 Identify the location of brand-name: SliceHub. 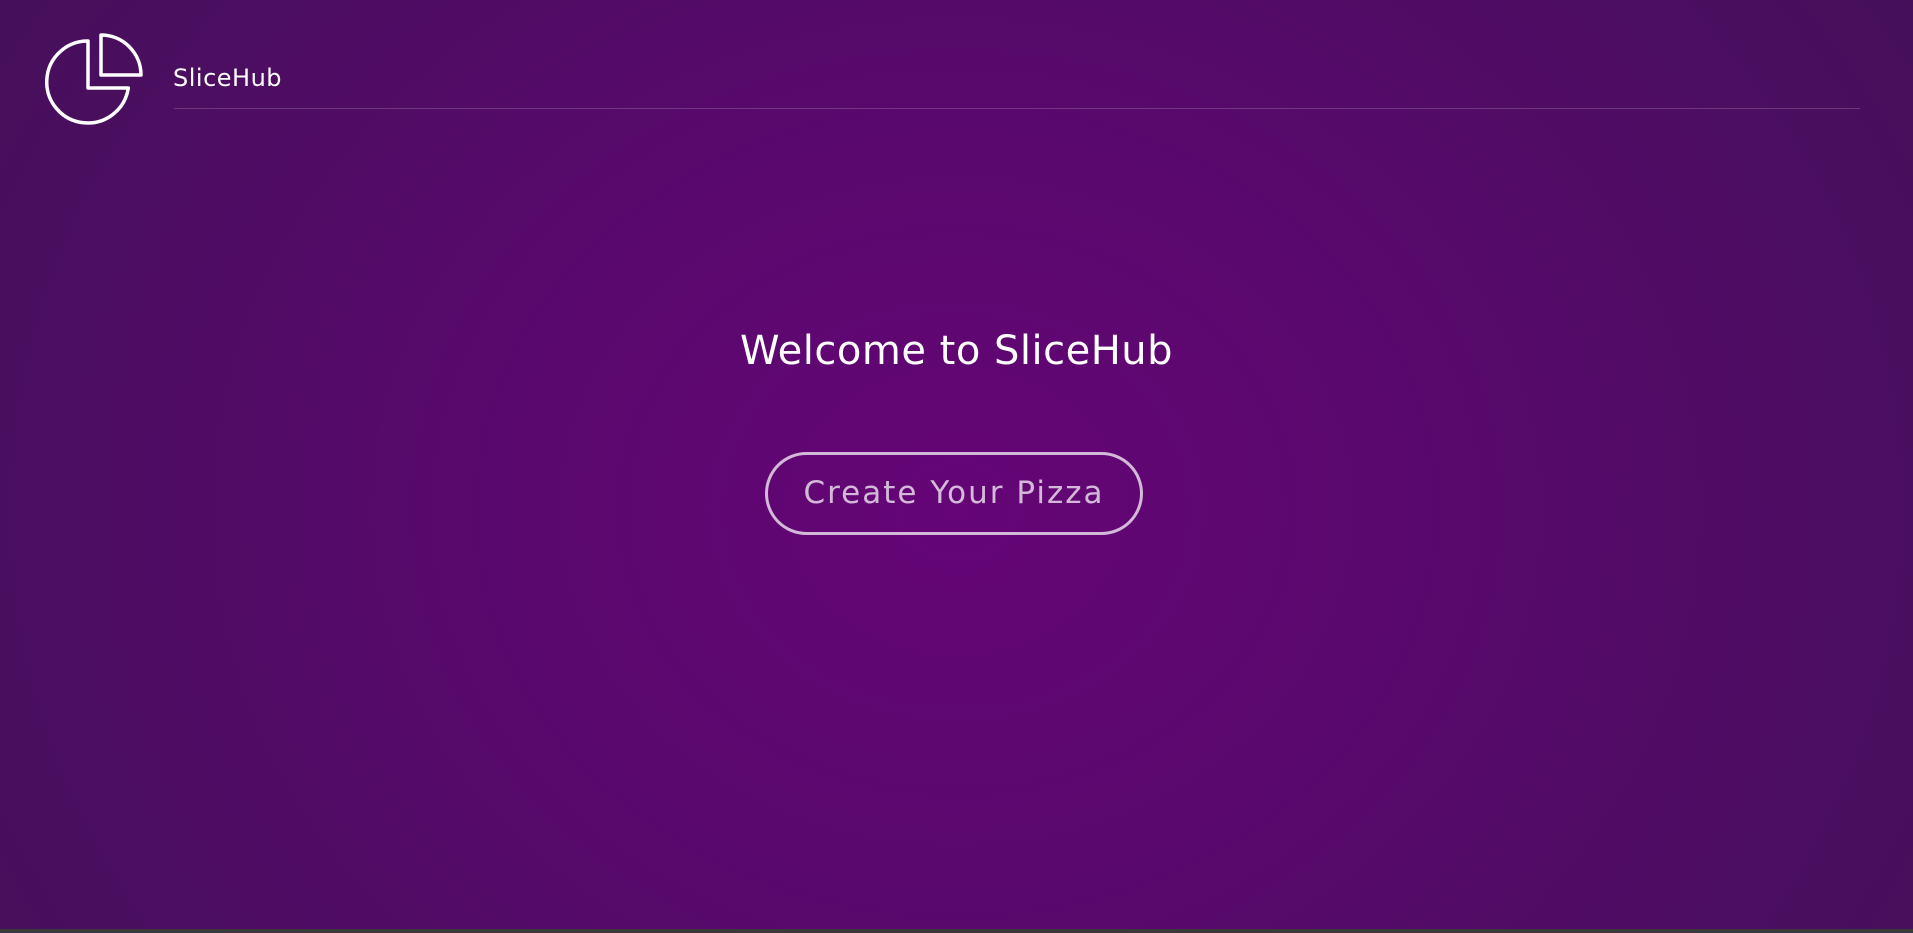
(227, 78).